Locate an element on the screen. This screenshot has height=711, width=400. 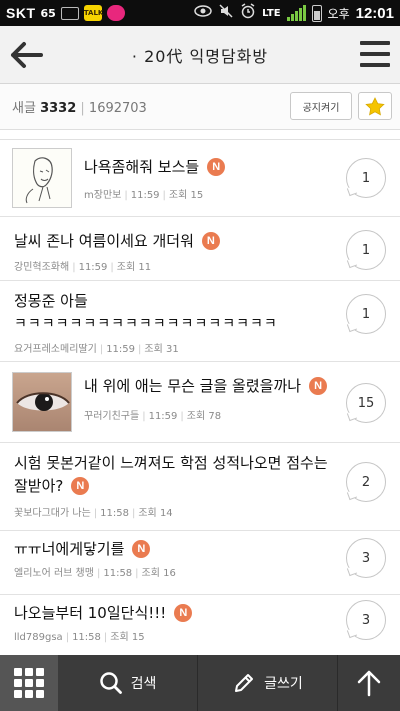
grid-icon is located at coordinates (29, 683).